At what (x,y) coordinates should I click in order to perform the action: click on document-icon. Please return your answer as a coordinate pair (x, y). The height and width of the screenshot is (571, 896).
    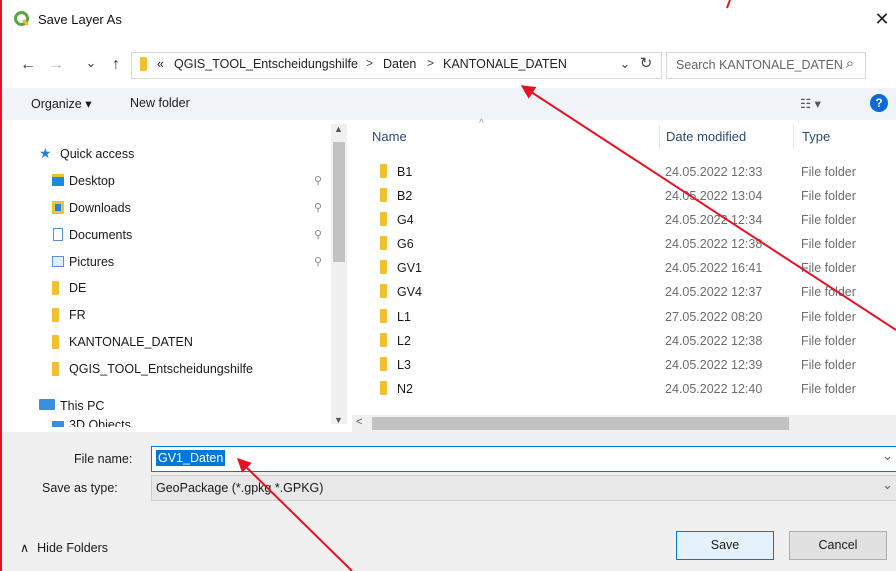
    Looking at the image, I should click on (58, 234).